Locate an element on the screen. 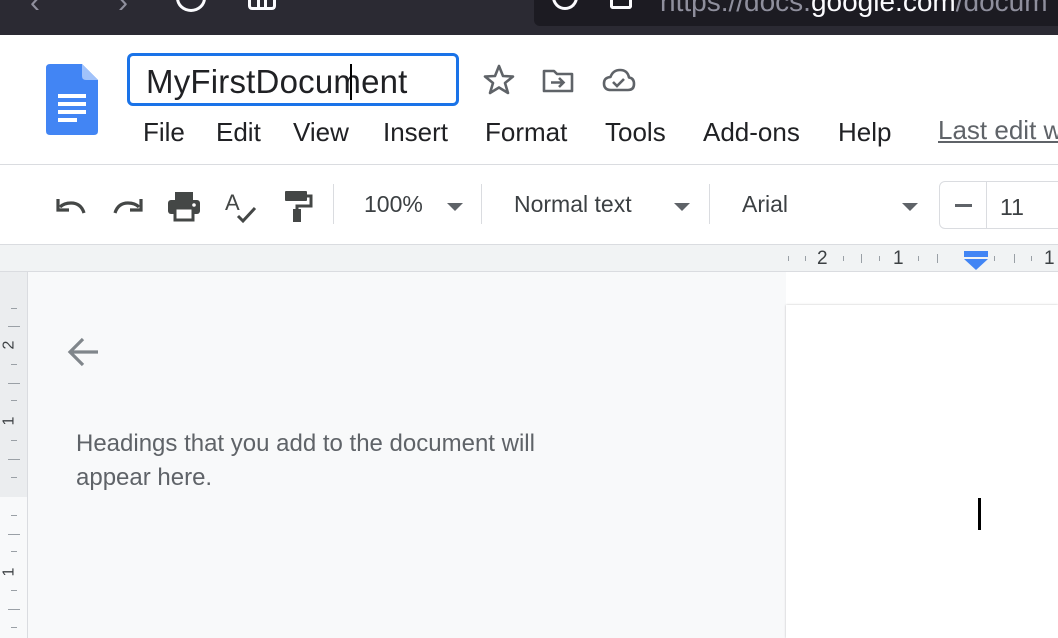  document-page is located at coordinates (922, 471).